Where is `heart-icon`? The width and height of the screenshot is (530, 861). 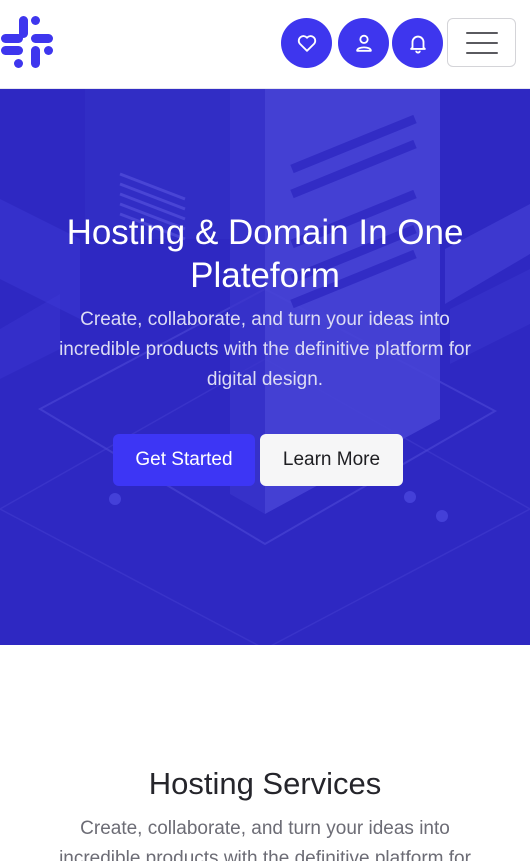 heart-icon is located at coordinates (306, 43).